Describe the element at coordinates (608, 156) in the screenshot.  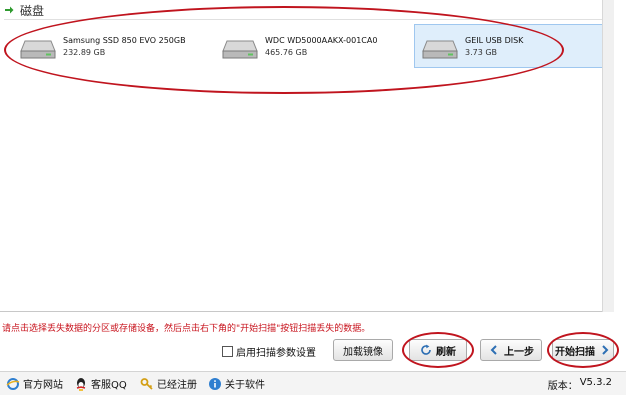
I see `vertical-scrollbar` at that location.